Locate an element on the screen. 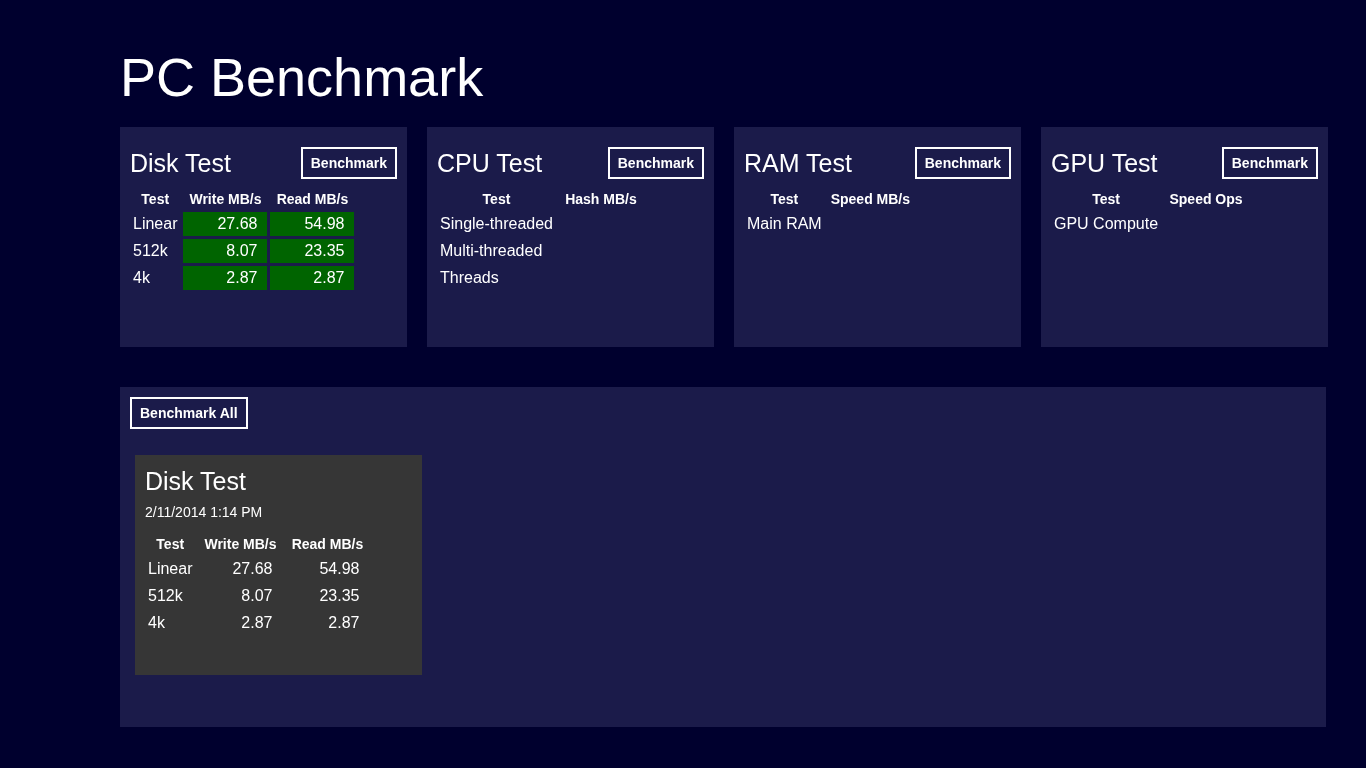 This screenshot has width=1366, height=768. value-cell-text: 27.68 is located at coordinates (252, 569).